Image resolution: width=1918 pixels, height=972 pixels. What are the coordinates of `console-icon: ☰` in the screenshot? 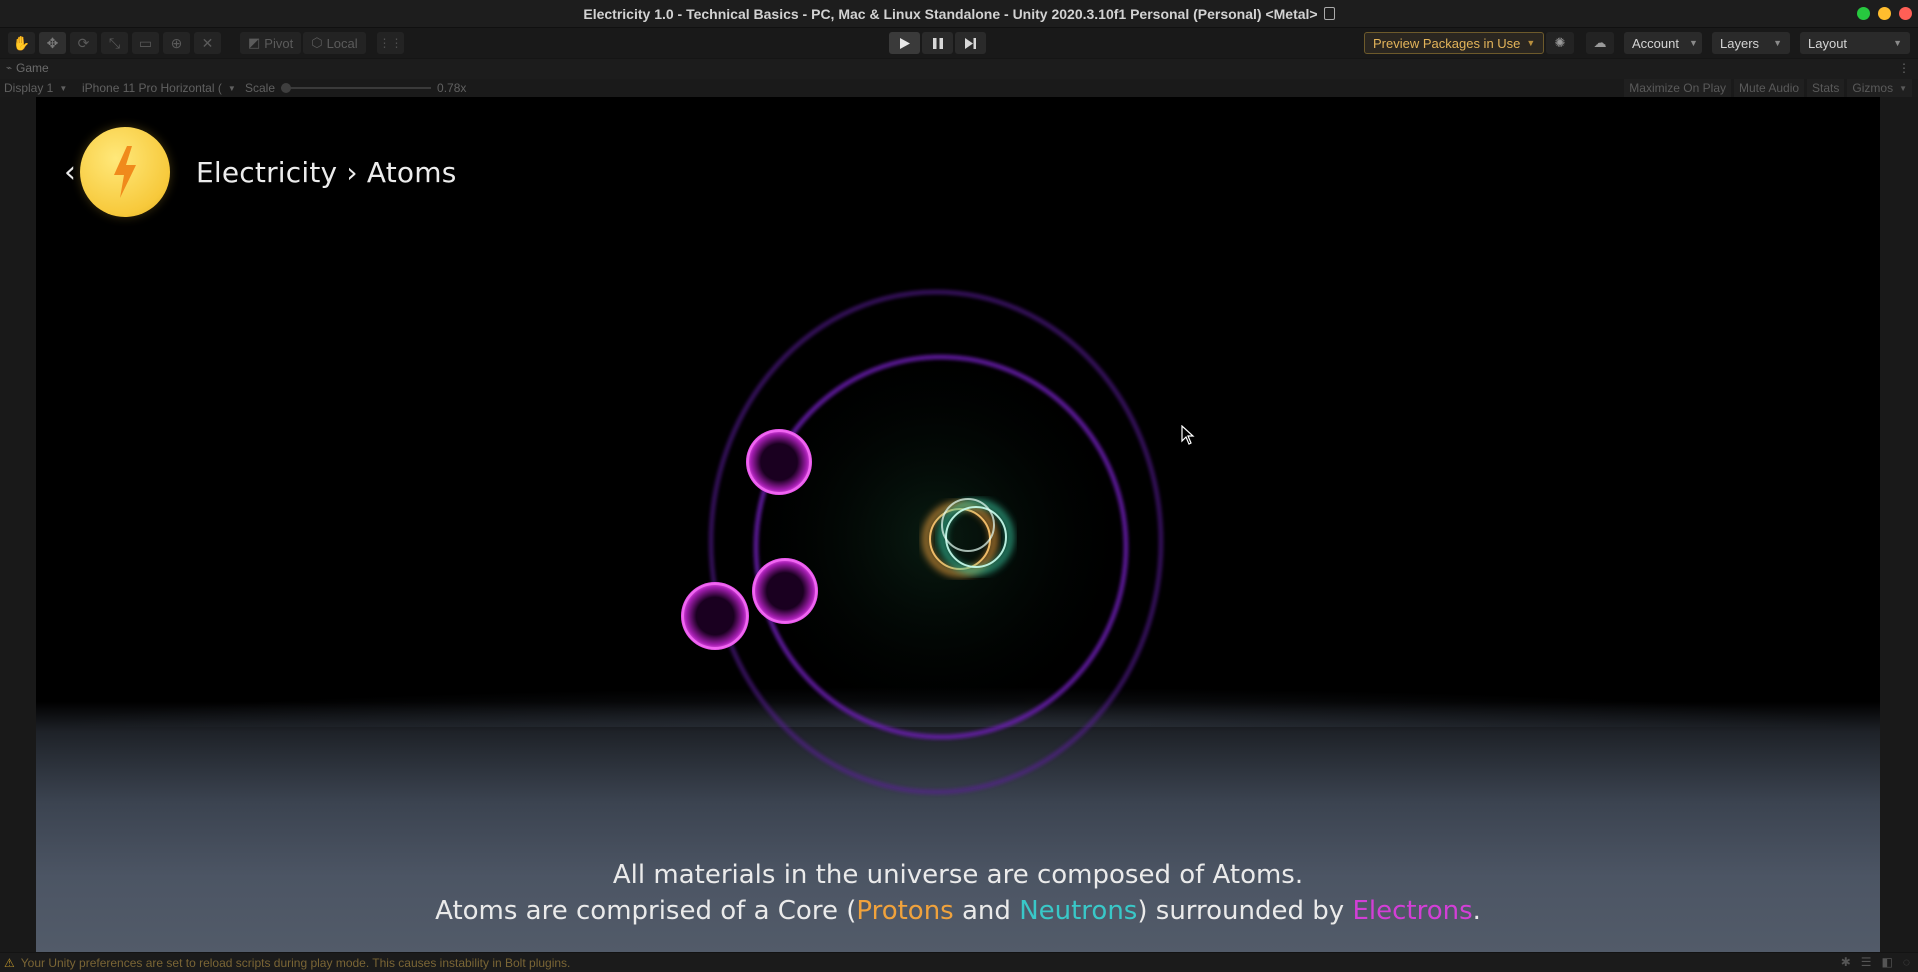 It's located at (1866, 962).